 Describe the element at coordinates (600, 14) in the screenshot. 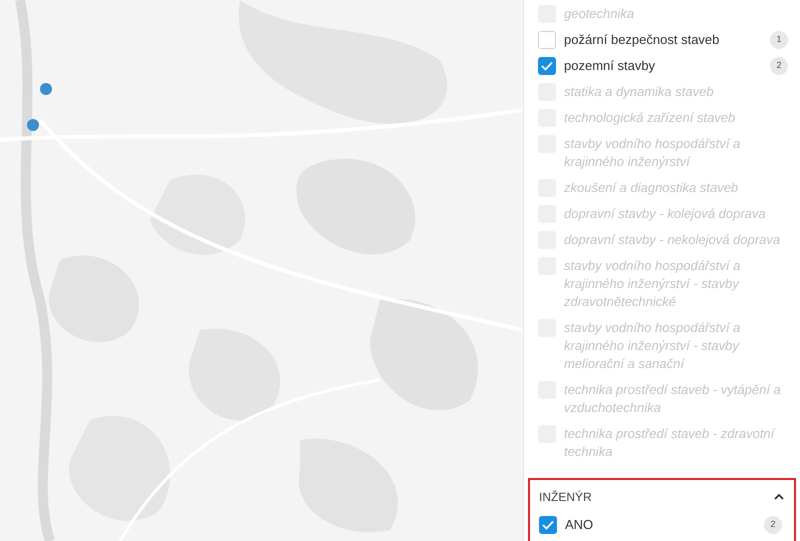

I see `filter-label: geotechnika` at that location.